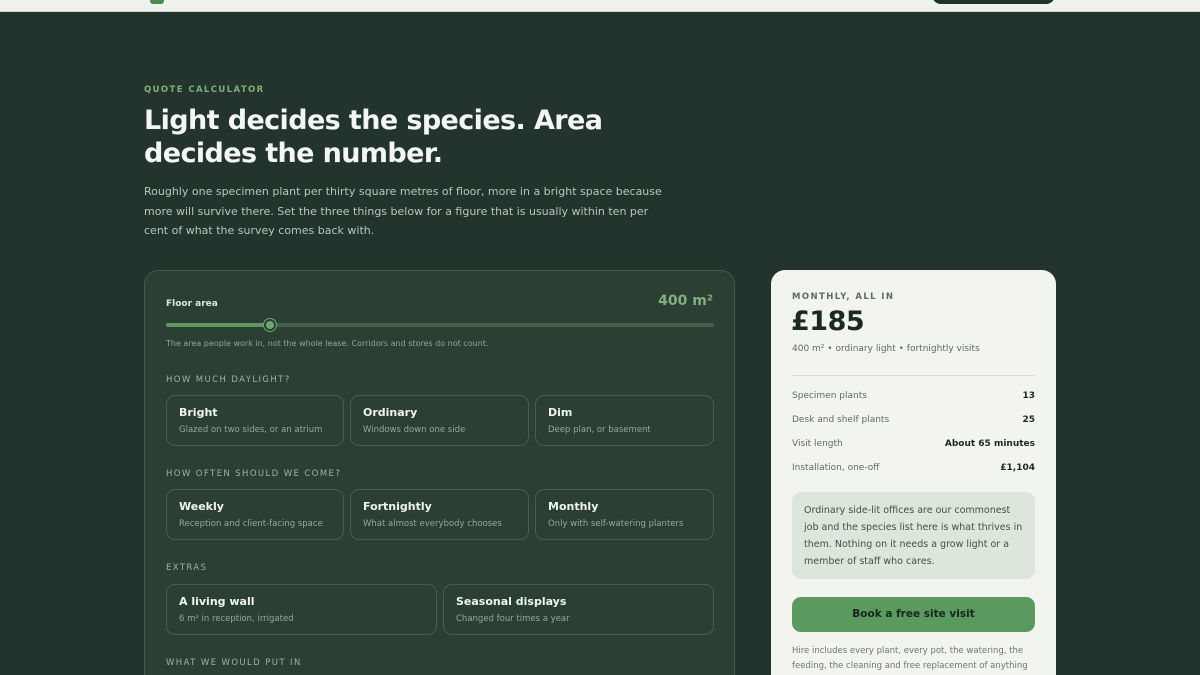  What do you see at coordinates (236, 619) in the screenshot?
I see `option-description: 6 m² in reception, irrigated` at bounding box center [236, 619].